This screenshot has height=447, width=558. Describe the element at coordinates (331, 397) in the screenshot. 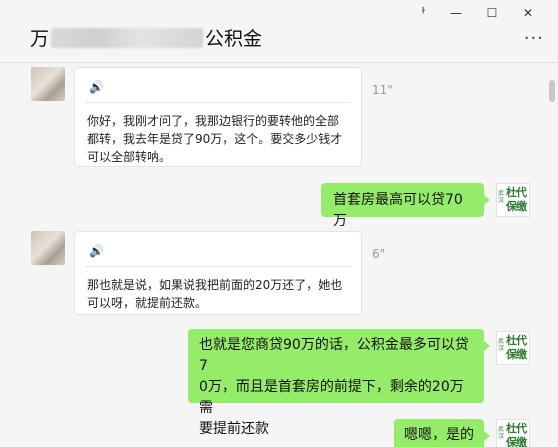

I see `message-text-line-2: 0万，而且是首套房的前提下，剩余的20万需` at that location.